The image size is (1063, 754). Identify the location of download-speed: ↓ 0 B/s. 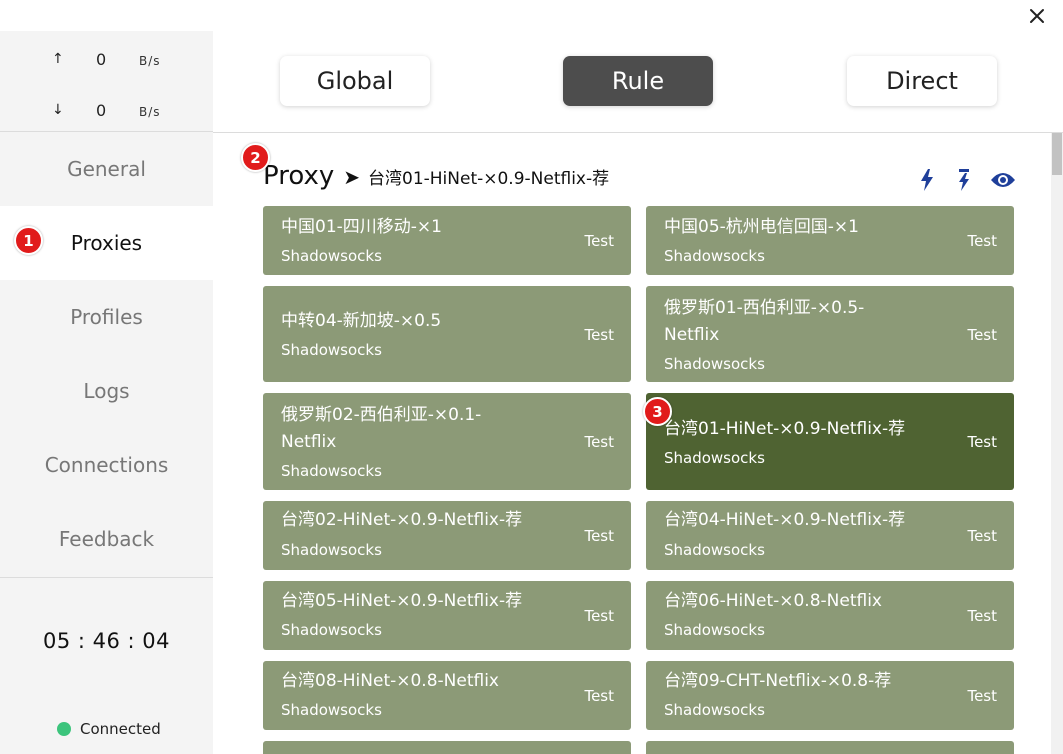
(106, 111).